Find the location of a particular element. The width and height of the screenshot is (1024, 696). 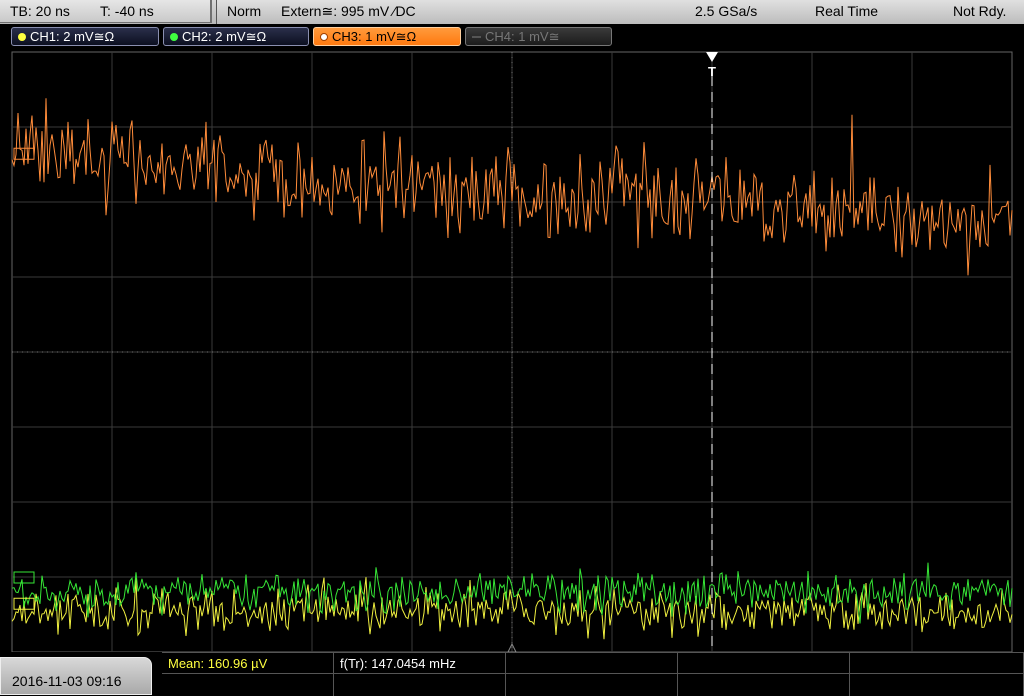

trigger-label: T is located at coordinates (712, 71).